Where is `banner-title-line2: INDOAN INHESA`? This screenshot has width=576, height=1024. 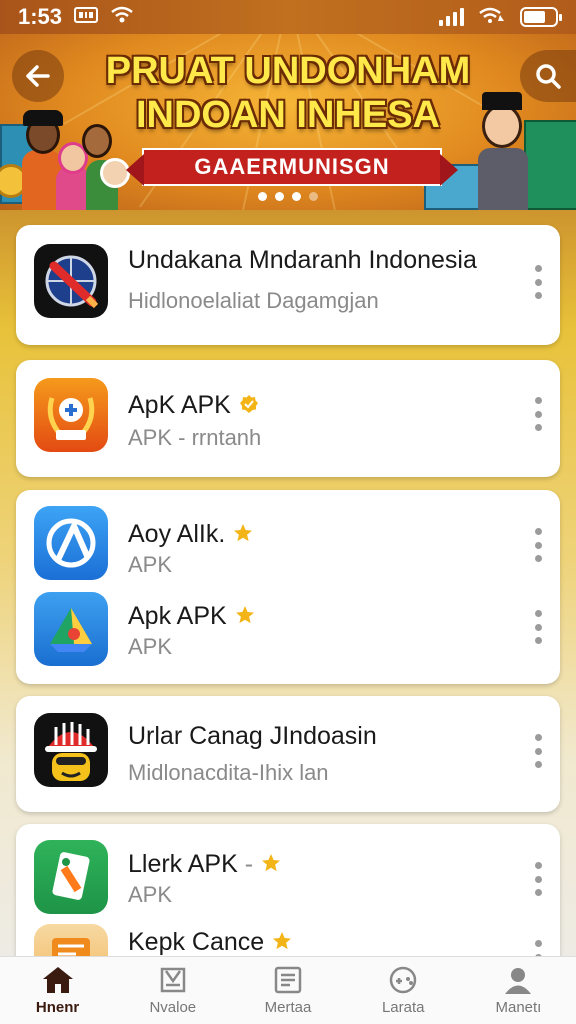
banner-title-line2: INDOAN INHESA is located at coordinates (288, 115).